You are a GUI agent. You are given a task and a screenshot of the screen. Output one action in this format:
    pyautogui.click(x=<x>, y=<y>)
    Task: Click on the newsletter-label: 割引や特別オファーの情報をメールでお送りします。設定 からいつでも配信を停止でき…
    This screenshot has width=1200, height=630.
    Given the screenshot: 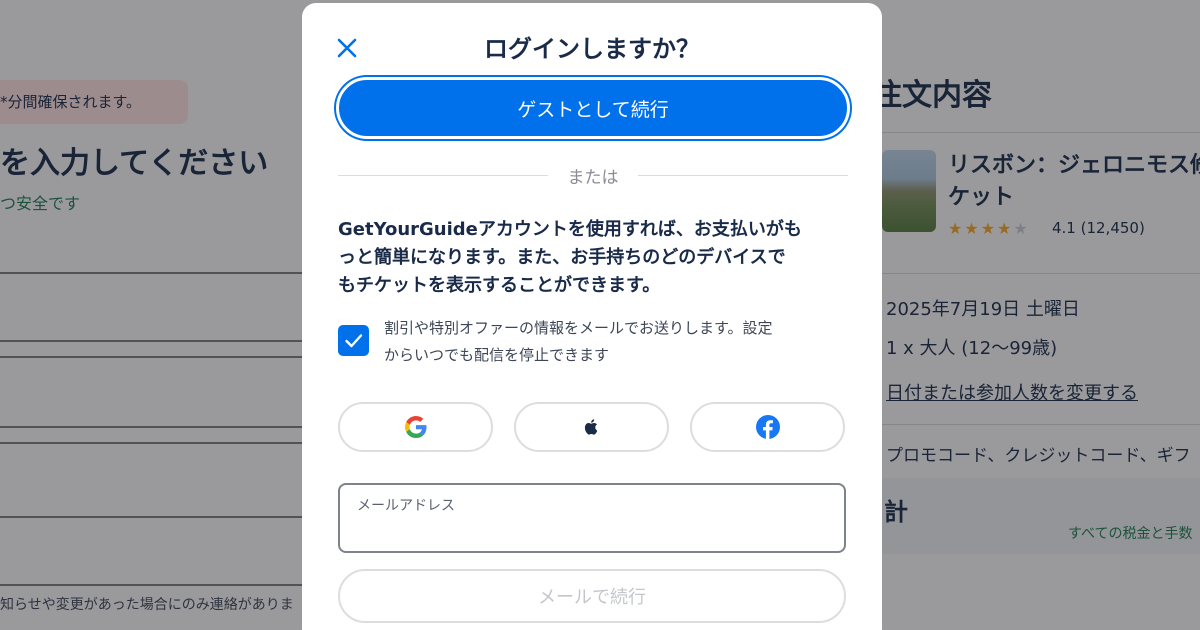 What is the action you would take?
    pyautogui.click(x=617, y=342)
    